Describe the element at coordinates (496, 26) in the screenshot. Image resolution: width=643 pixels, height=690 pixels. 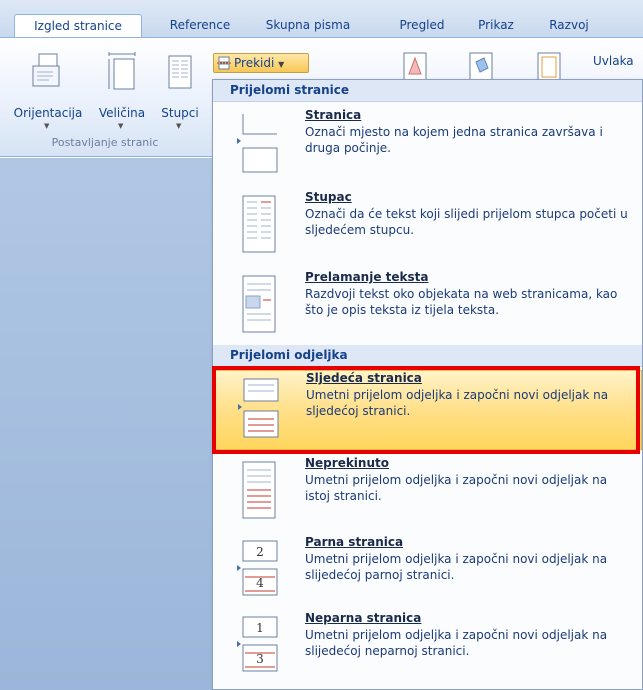
I see `tab-prikaz: Prikaz` at that location.